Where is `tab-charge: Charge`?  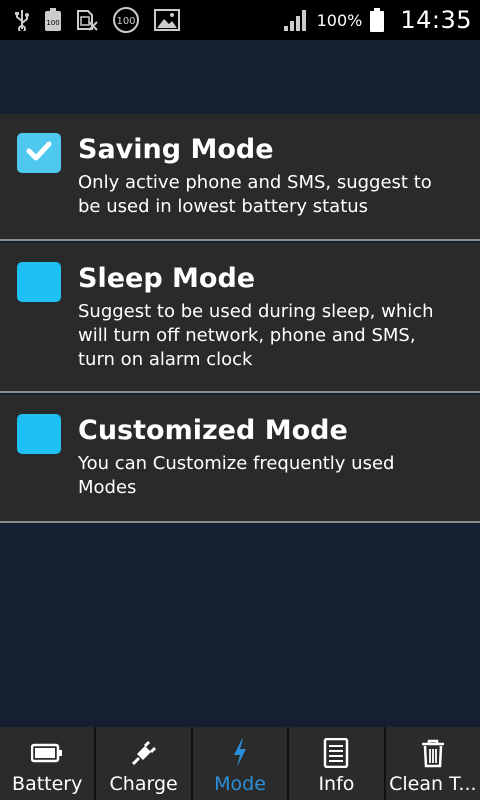 tab-charge: Charge is located at coordinates (144, 763).